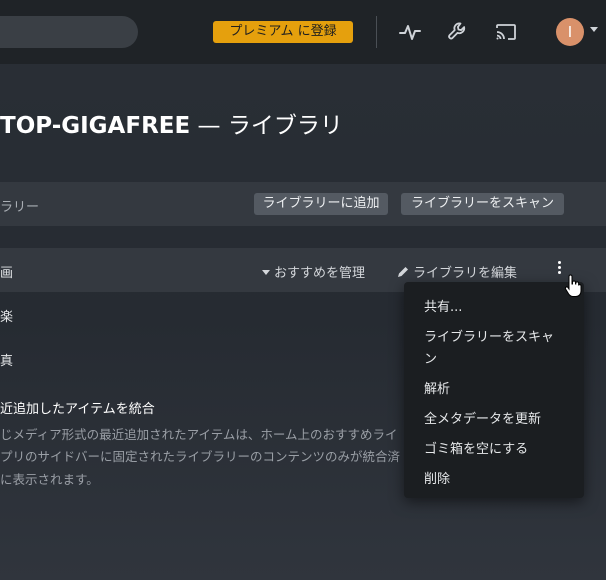  What do you see at coordinates (321, 204) in the screenshot?
I see `add-library-button: ライブラリーに追加` at bounding box center [321, 204].